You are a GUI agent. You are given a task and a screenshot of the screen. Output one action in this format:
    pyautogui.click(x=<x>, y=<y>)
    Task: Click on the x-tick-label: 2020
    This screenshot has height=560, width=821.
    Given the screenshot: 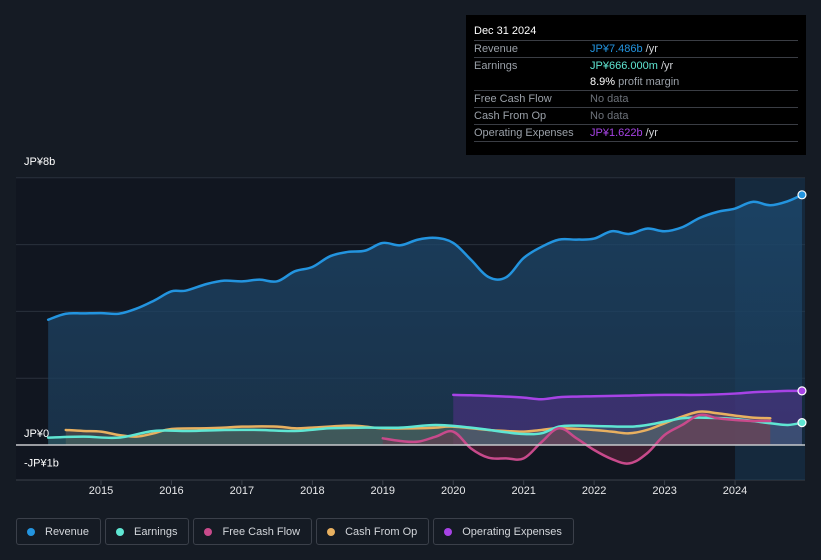 What is the action you would take?
    pyautogui.click(x=453, y=491)
    